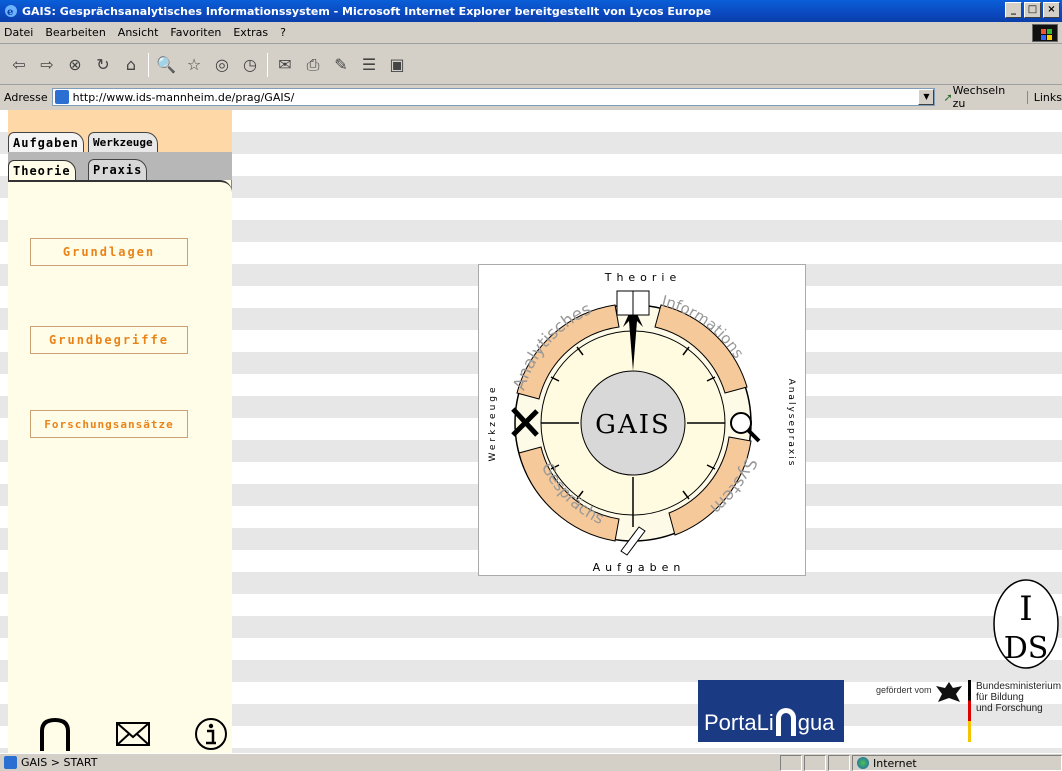 The image size is (1062, 771). I want to click on german-flag-bar, so click(969, 711).